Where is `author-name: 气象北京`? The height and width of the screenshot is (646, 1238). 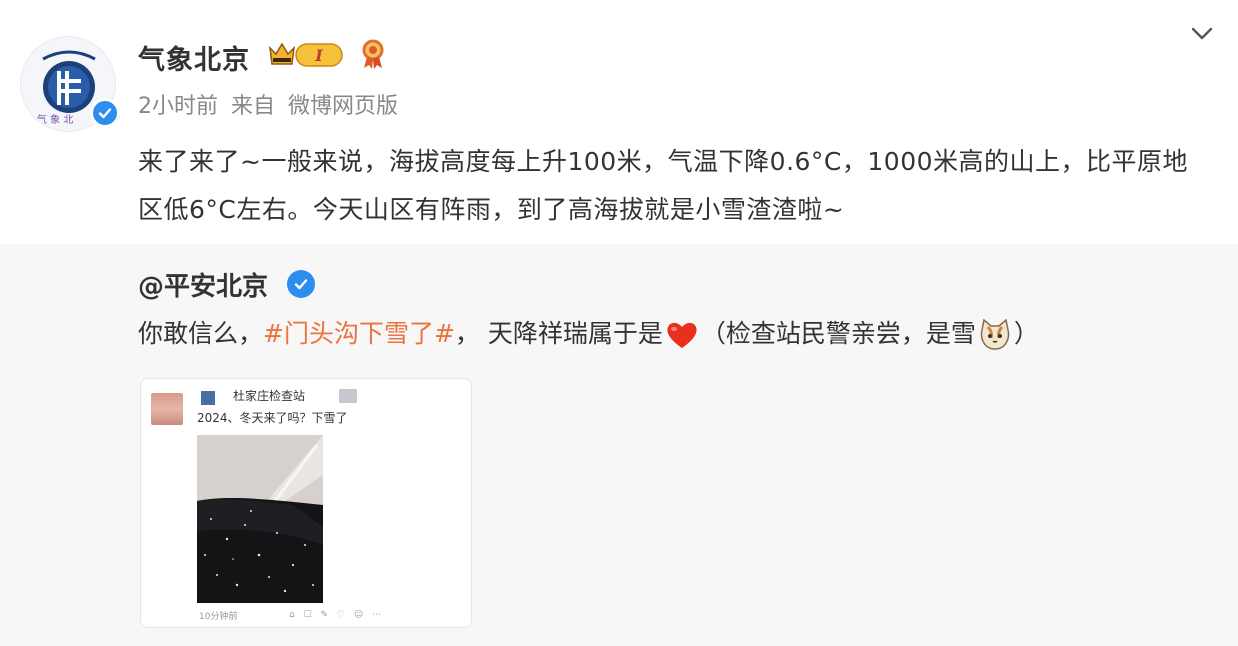
author-name: 气象北京 is located at coordinates (194, 57).